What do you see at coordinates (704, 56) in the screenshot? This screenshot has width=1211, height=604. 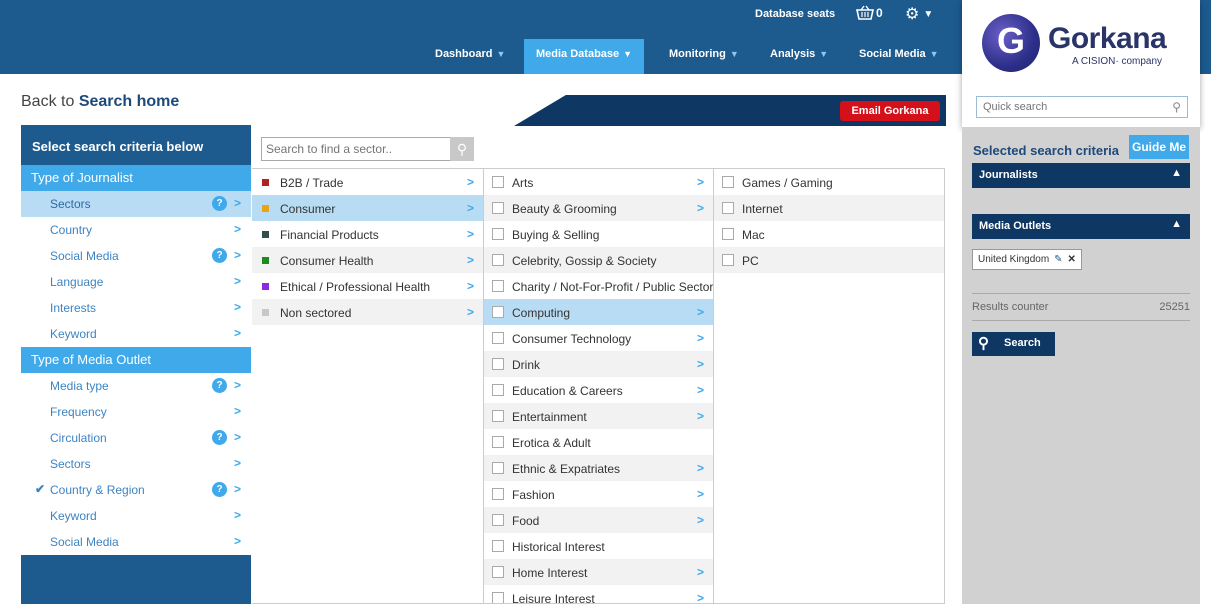 I see `nav-monitoring: Monitoring ▼` at bounding box center [704, 56].